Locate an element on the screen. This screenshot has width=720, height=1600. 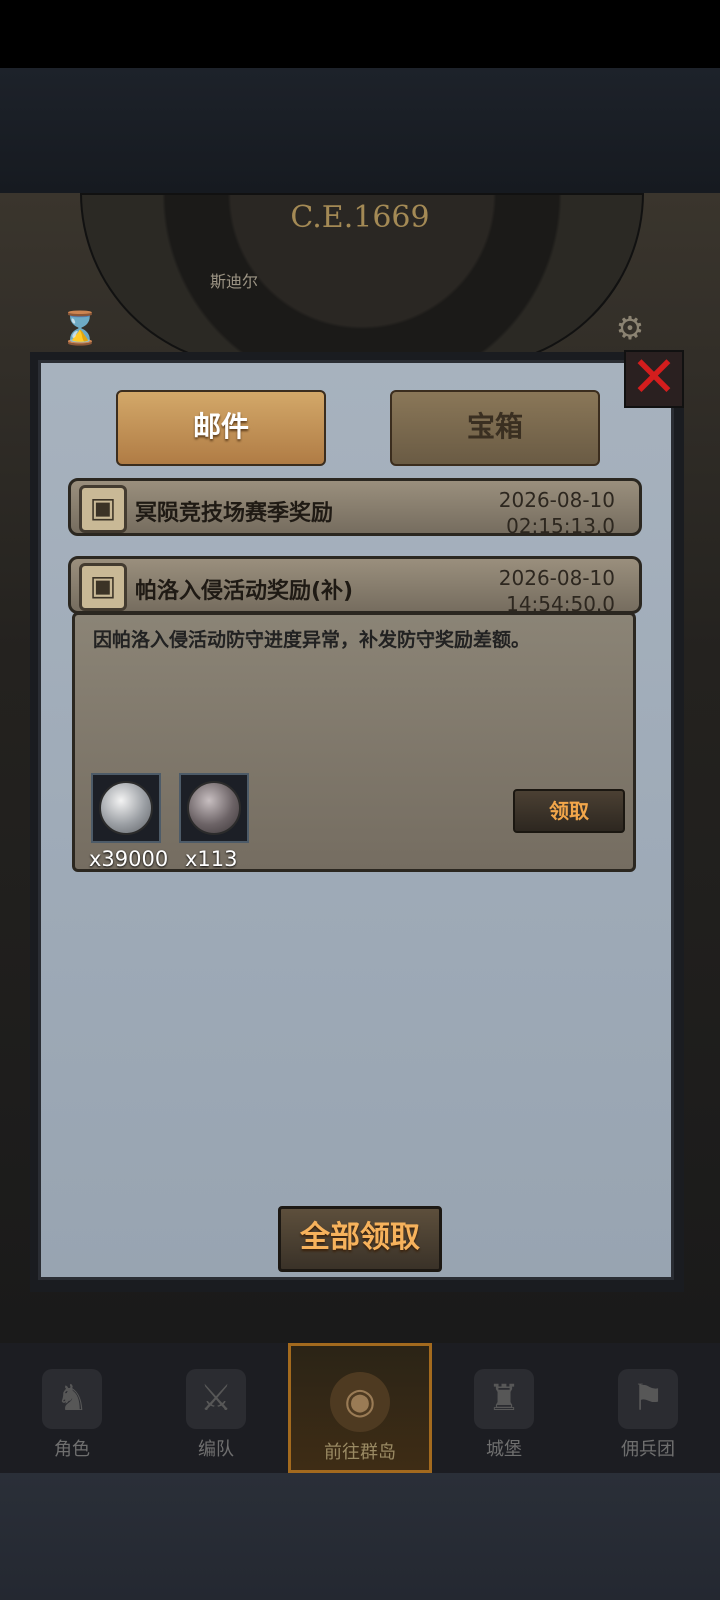
gear-icon: ⚙ is located at coordinates (630, 328).